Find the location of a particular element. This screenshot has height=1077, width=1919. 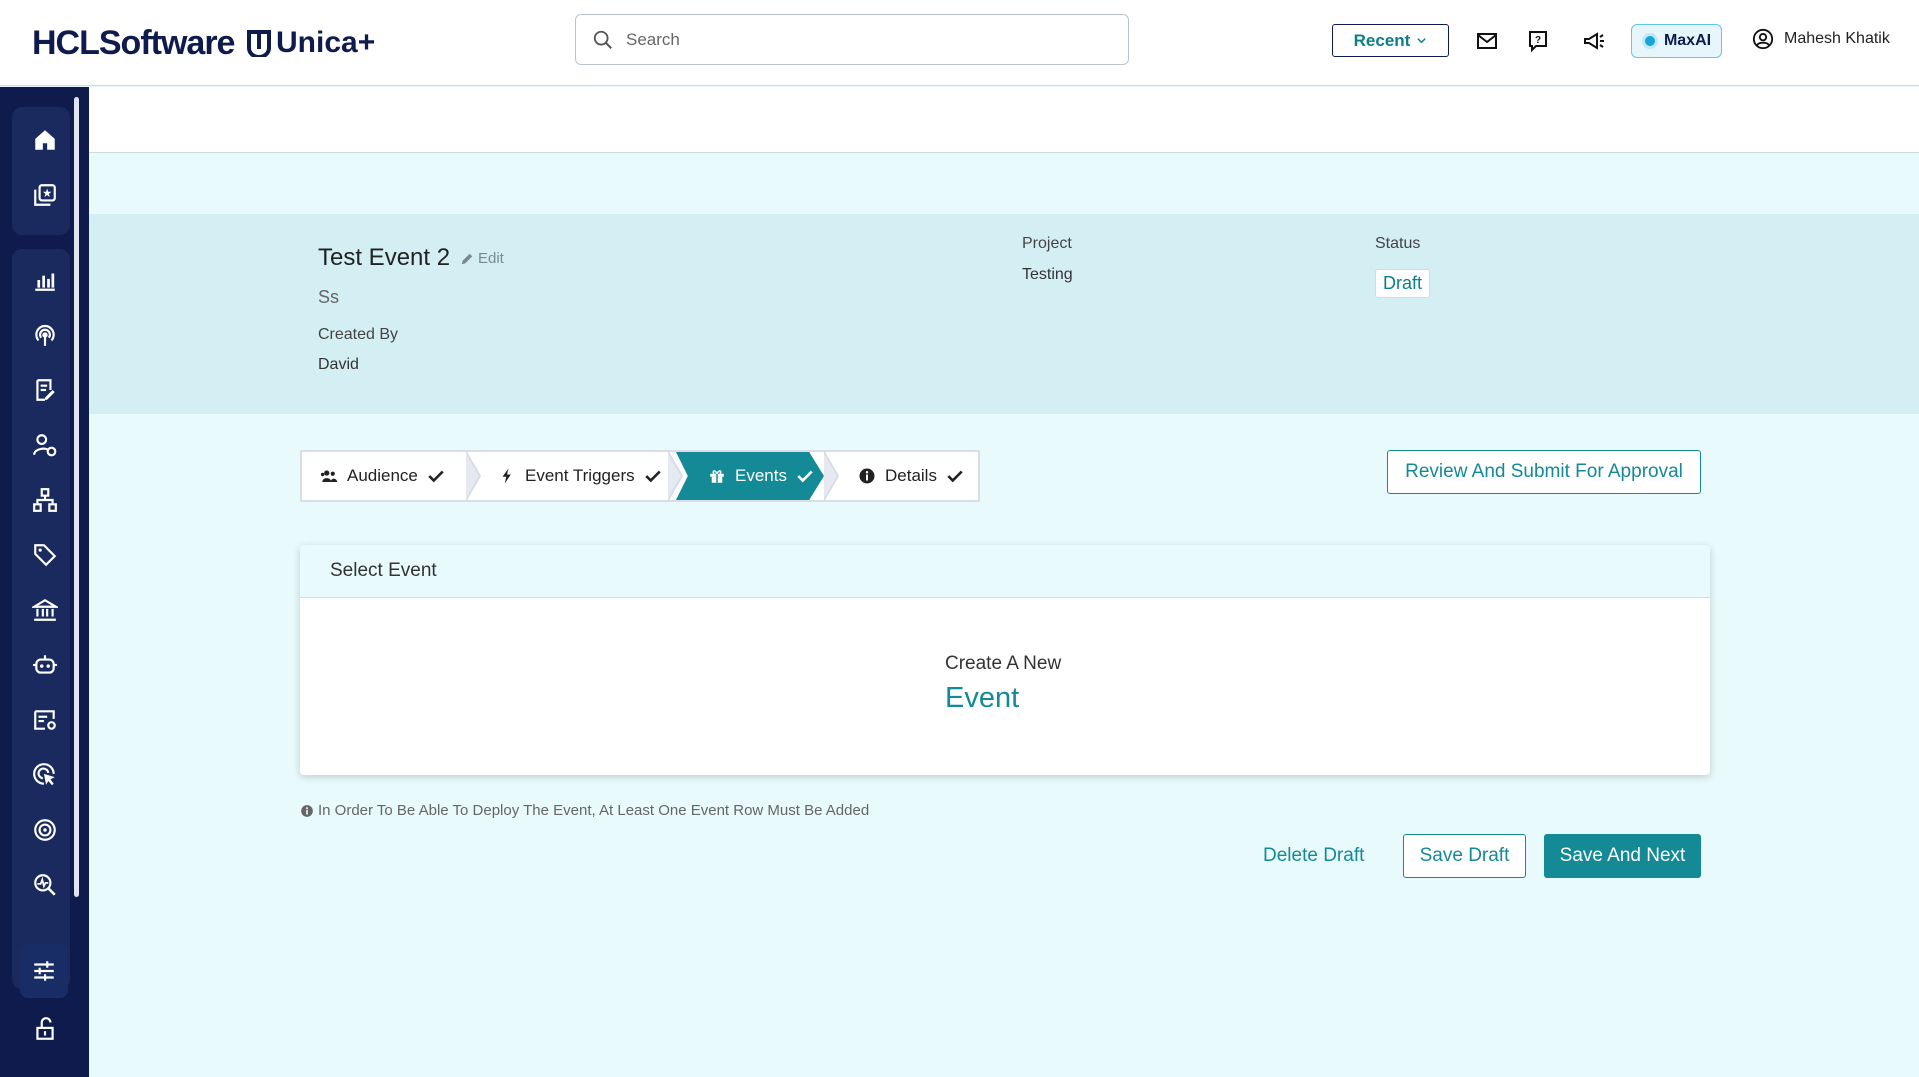

wizard-stepper: Audience Event Triggers Events Details is located at coordinates (640, 476).